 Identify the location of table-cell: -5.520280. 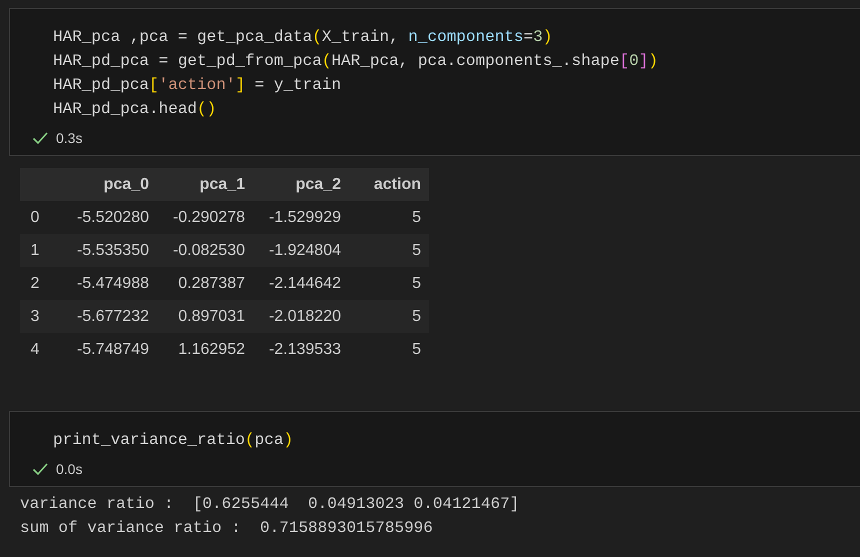
(103, 217).